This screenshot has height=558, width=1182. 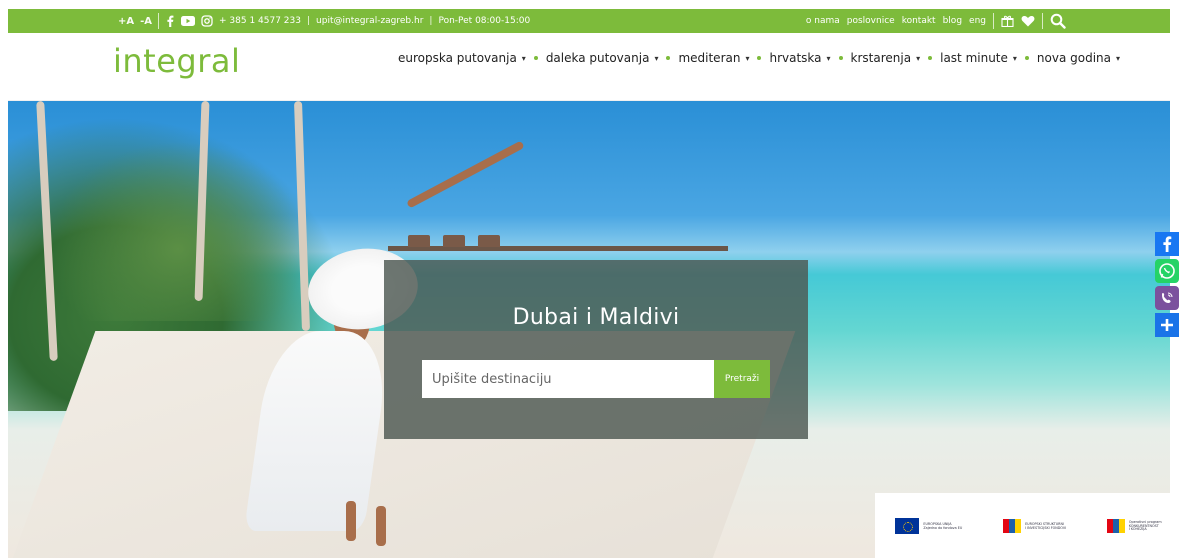 I want to click on nav-item-last-minute: last minute ▾, so click(x=978, y=58).